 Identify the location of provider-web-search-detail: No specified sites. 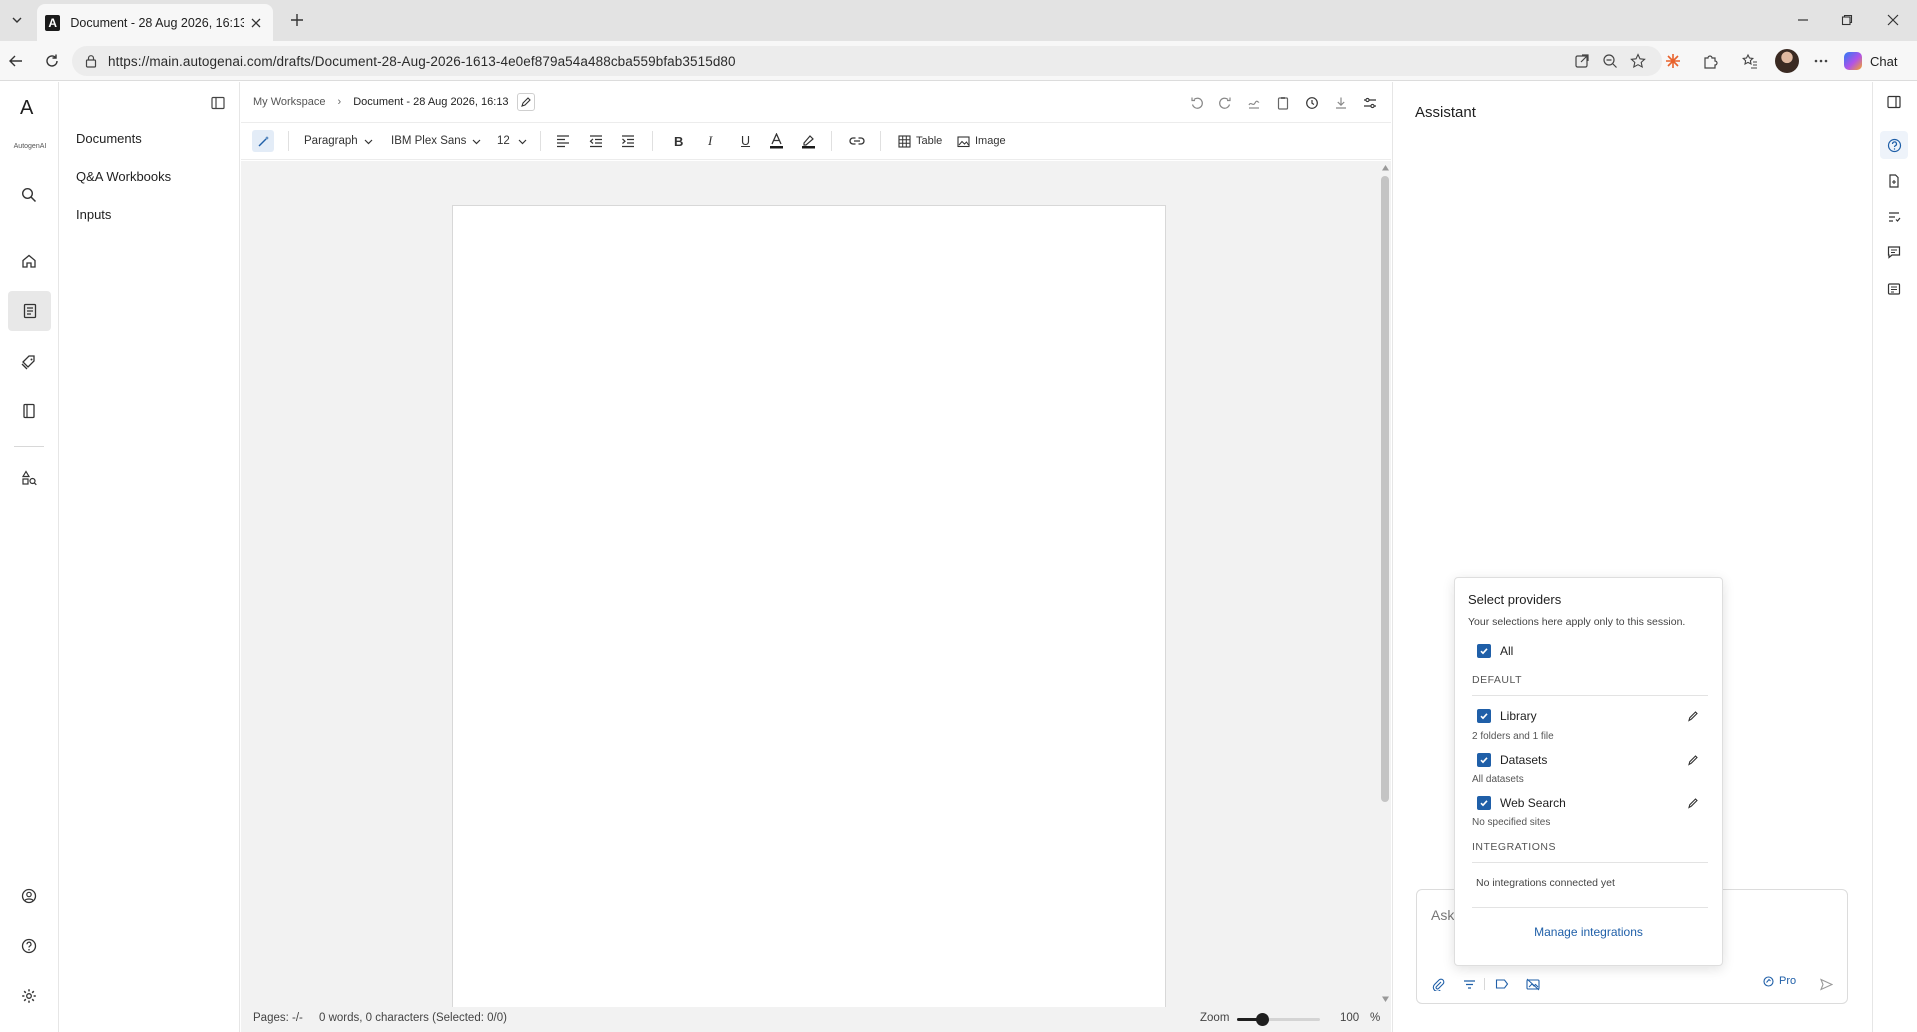
(1511, 822).